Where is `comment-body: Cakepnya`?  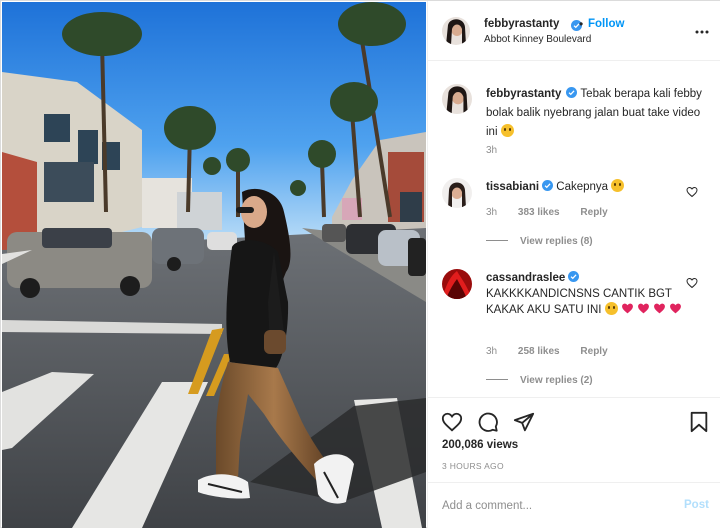 comment-body: Cakepnya is located at coordinates (582, 187).